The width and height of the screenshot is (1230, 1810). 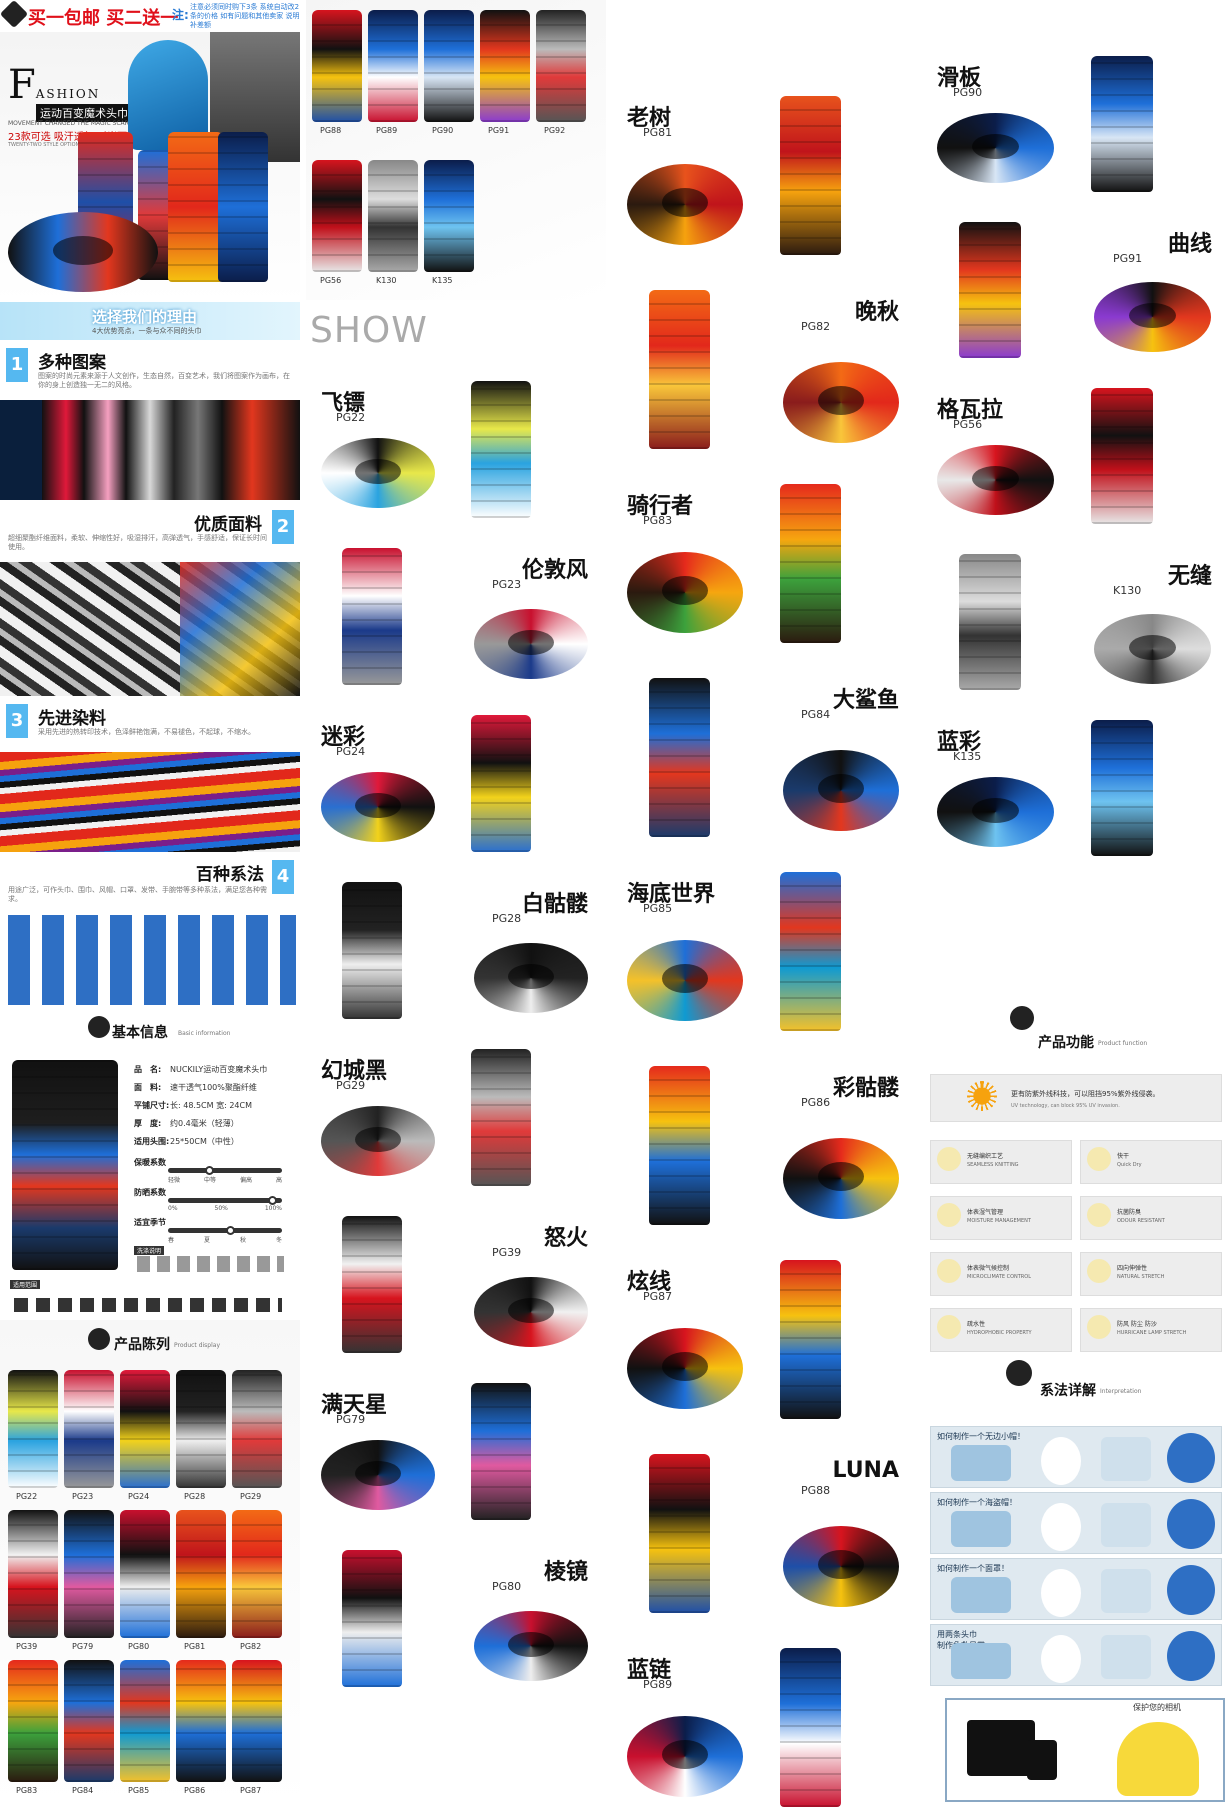 I want to click on display-code: K130, so click(x=386, y=280).